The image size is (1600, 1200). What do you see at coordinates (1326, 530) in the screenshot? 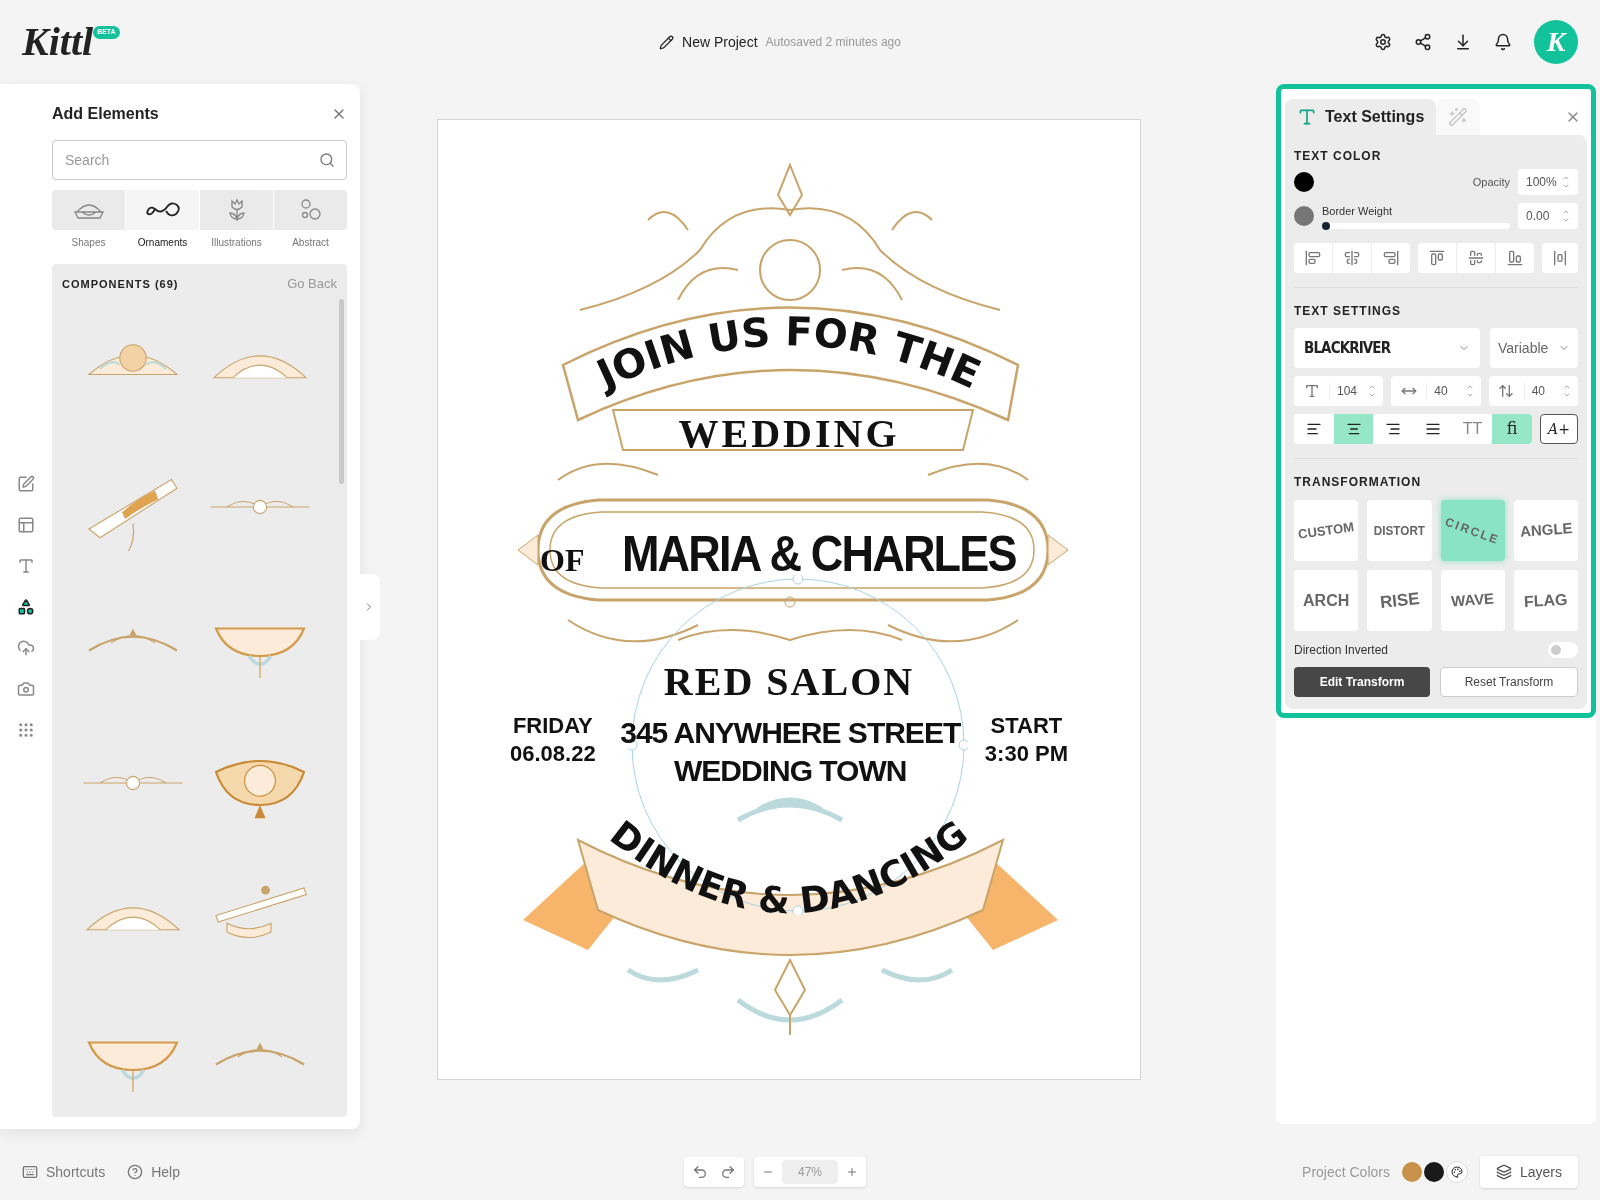
I see `transform-option: CUSTOM` at bounding box center [1326, 530].